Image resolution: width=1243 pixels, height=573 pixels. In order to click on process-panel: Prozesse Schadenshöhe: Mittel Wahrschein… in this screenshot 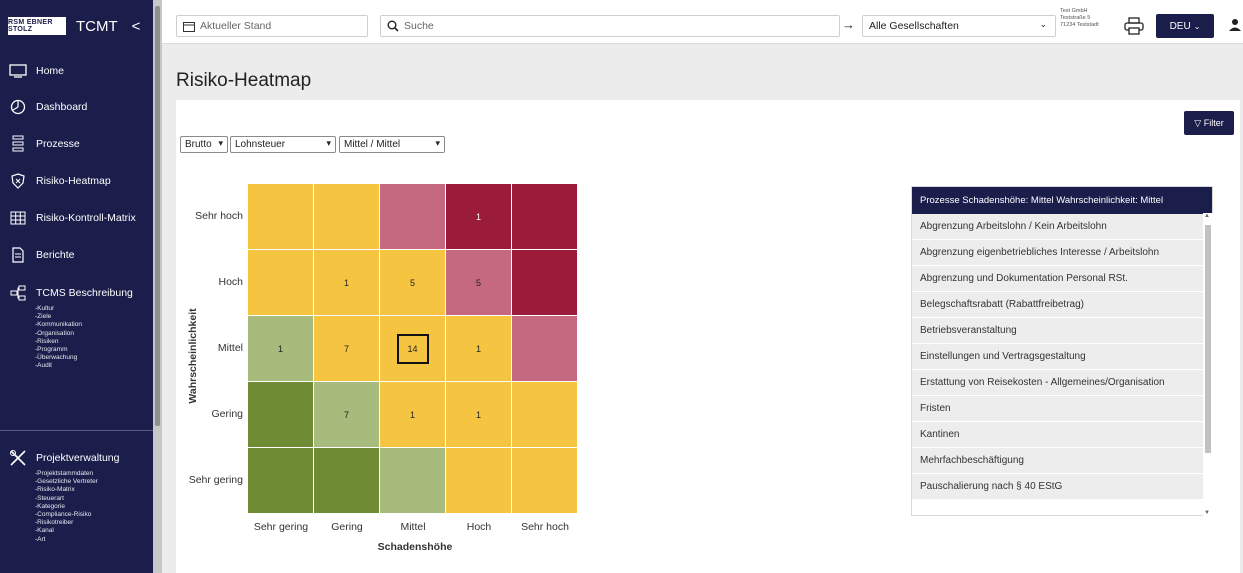, I will do `click(1062, 351)`.